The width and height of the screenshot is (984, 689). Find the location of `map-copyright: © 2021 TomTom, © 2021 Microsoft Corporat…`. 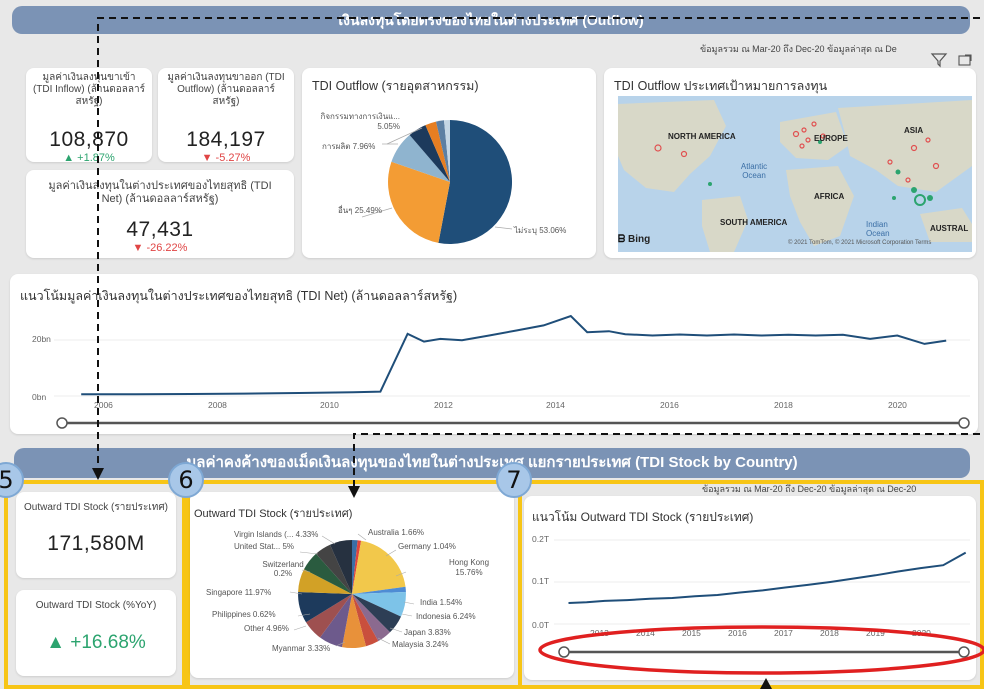

map-copyright: © 2021 TomTom, © 2021 Microsoft Corporat… is located at coordinates (860, 243).